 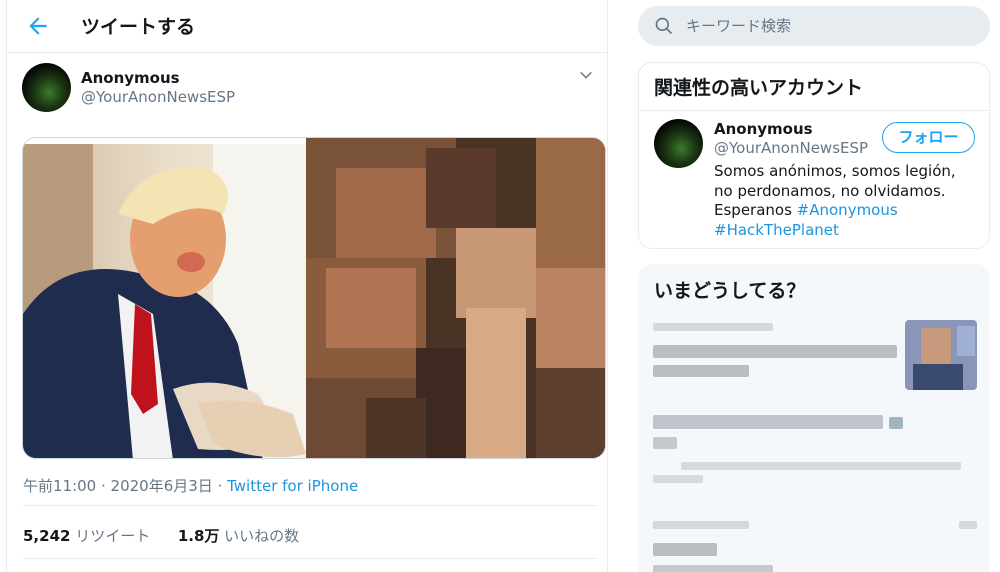 What do you see at coordinates (262, 536) in the screenshot?
I see `likes-label: いいねの数` at bounding box center [262, 536].